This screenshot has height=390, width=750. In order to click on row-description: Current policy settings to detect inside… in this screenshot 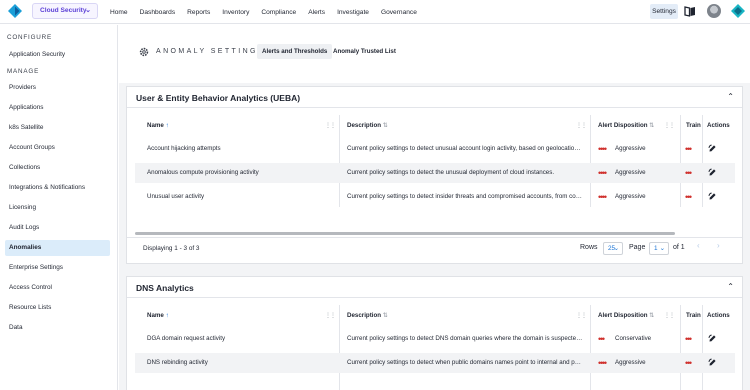, I will do `click(465, 196)`.